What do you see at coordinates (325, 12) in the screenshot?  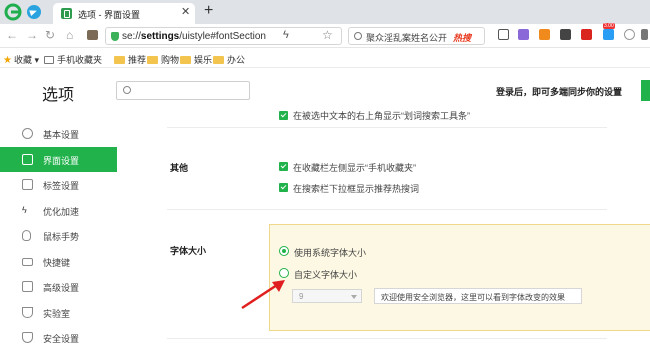 I see `tab-bar: 选项 - 界面设置 ✕ +` at bounding box center [325, 12].